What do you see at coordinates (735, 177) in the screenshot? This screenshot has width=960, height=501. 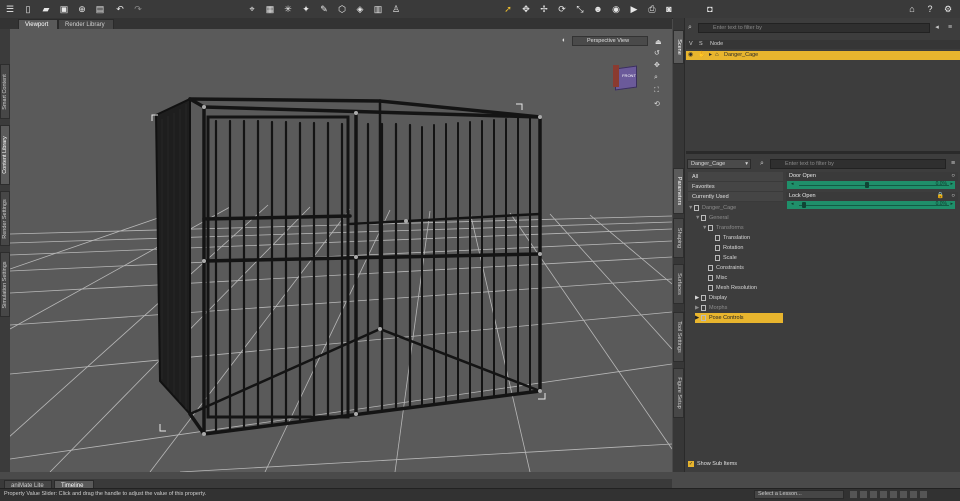 I see `category-all: All` at bounding box center [735, 177].